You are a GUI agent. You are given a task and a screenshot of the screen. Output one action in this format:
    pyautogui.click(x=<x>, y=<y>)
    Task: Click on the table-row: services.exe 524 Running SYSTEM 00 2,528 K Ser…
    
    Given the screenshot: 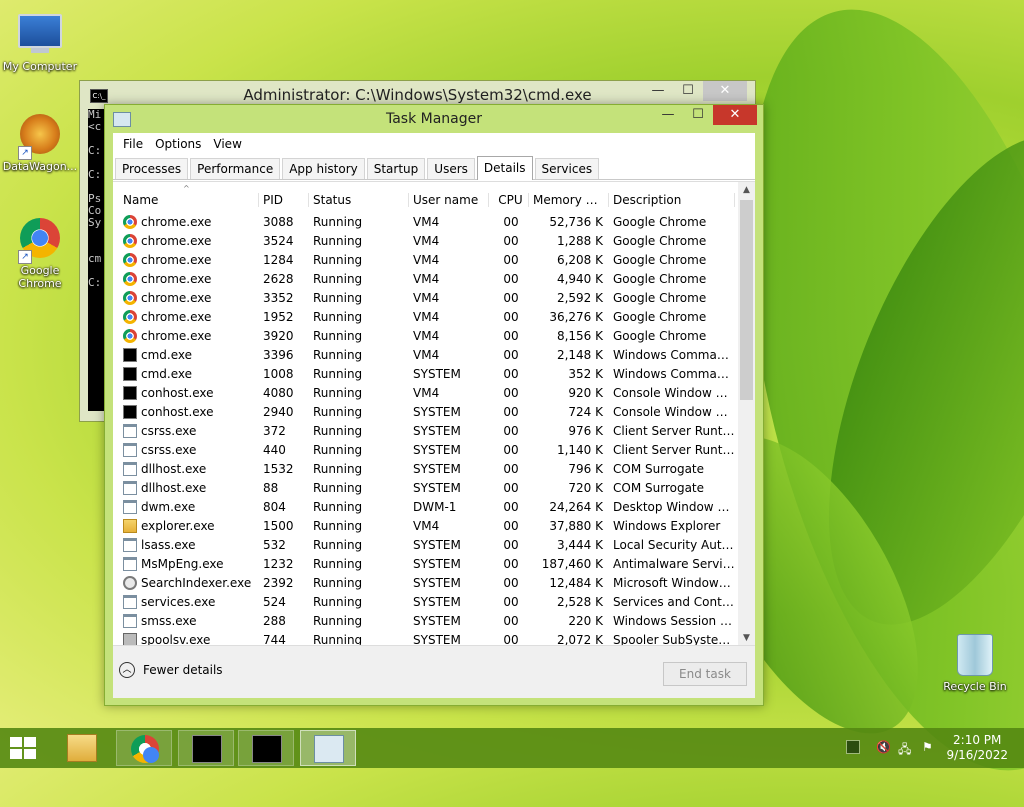 What is the action you would take?
    pyautogui.click(x=434, y=601)
    